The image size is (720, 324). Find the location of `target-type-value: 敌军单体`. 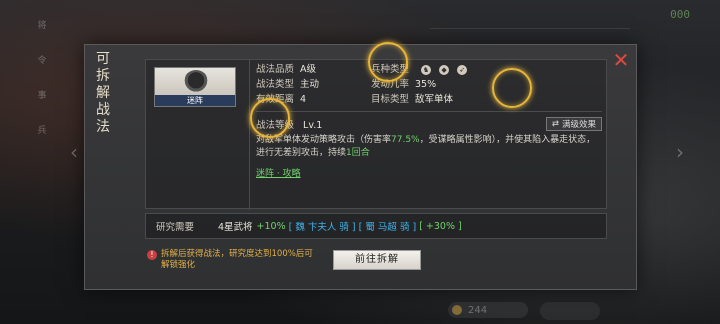

target-type-value: 敌军单体 is located at coordinates (434, 99).